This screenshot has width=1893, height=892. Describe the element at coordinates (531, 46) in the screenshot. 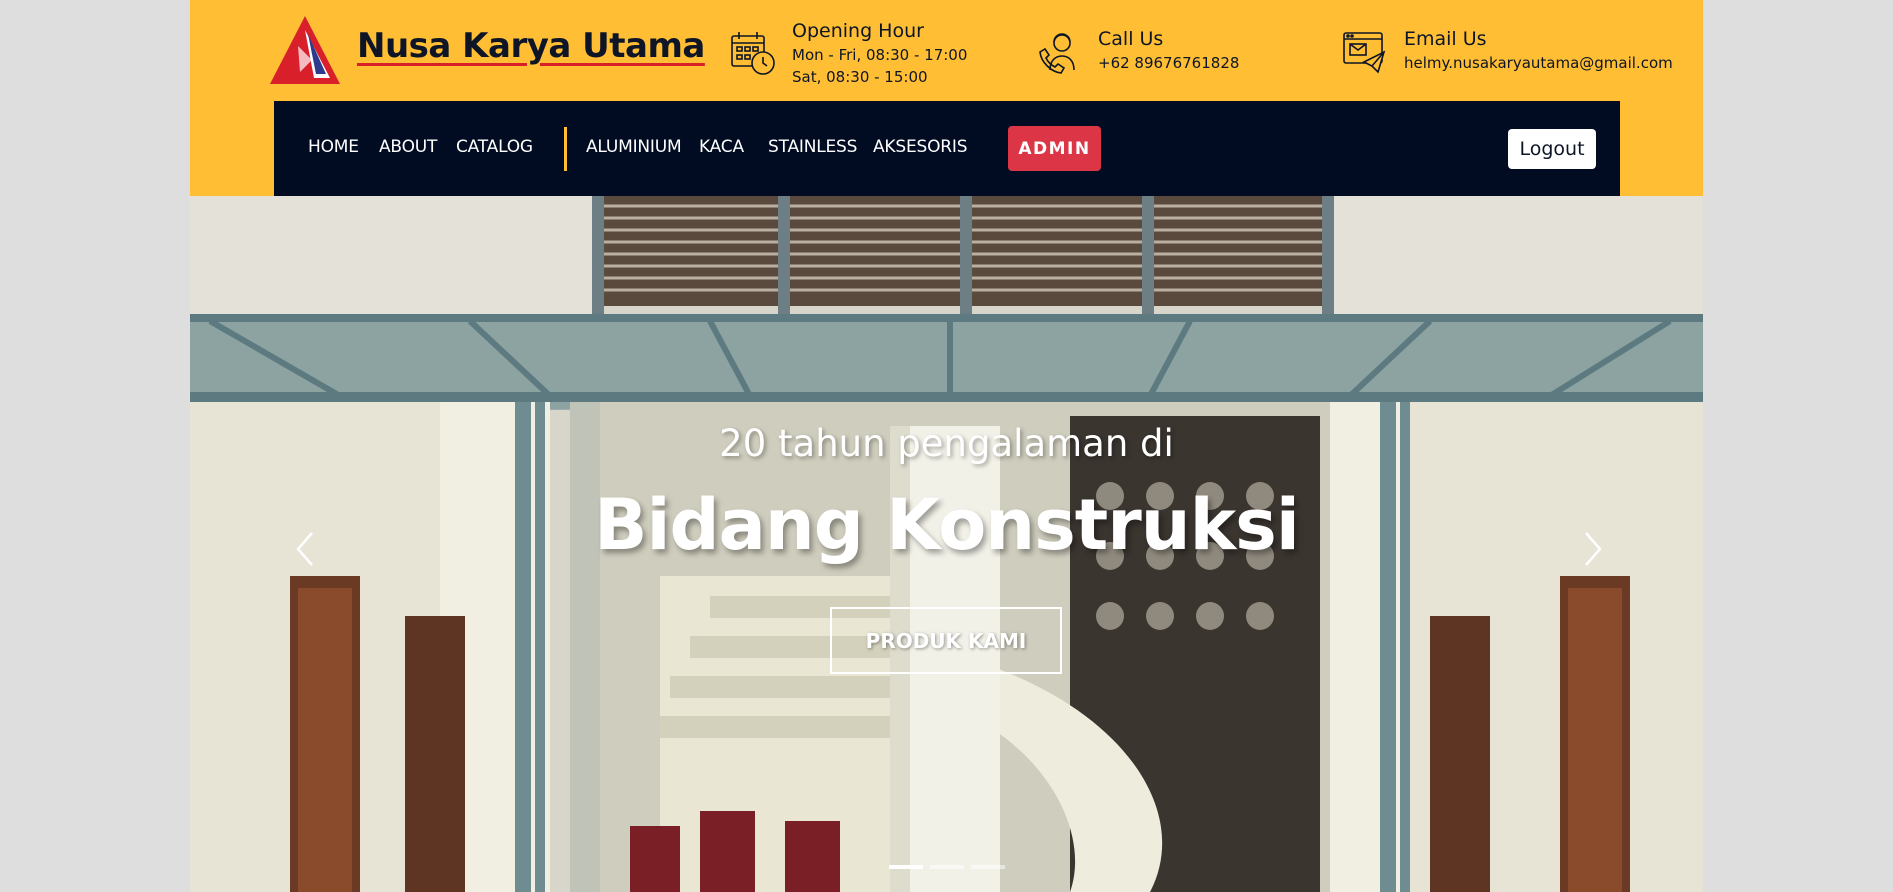

I see `brand-name: Nusa Karya Utama` at that location.